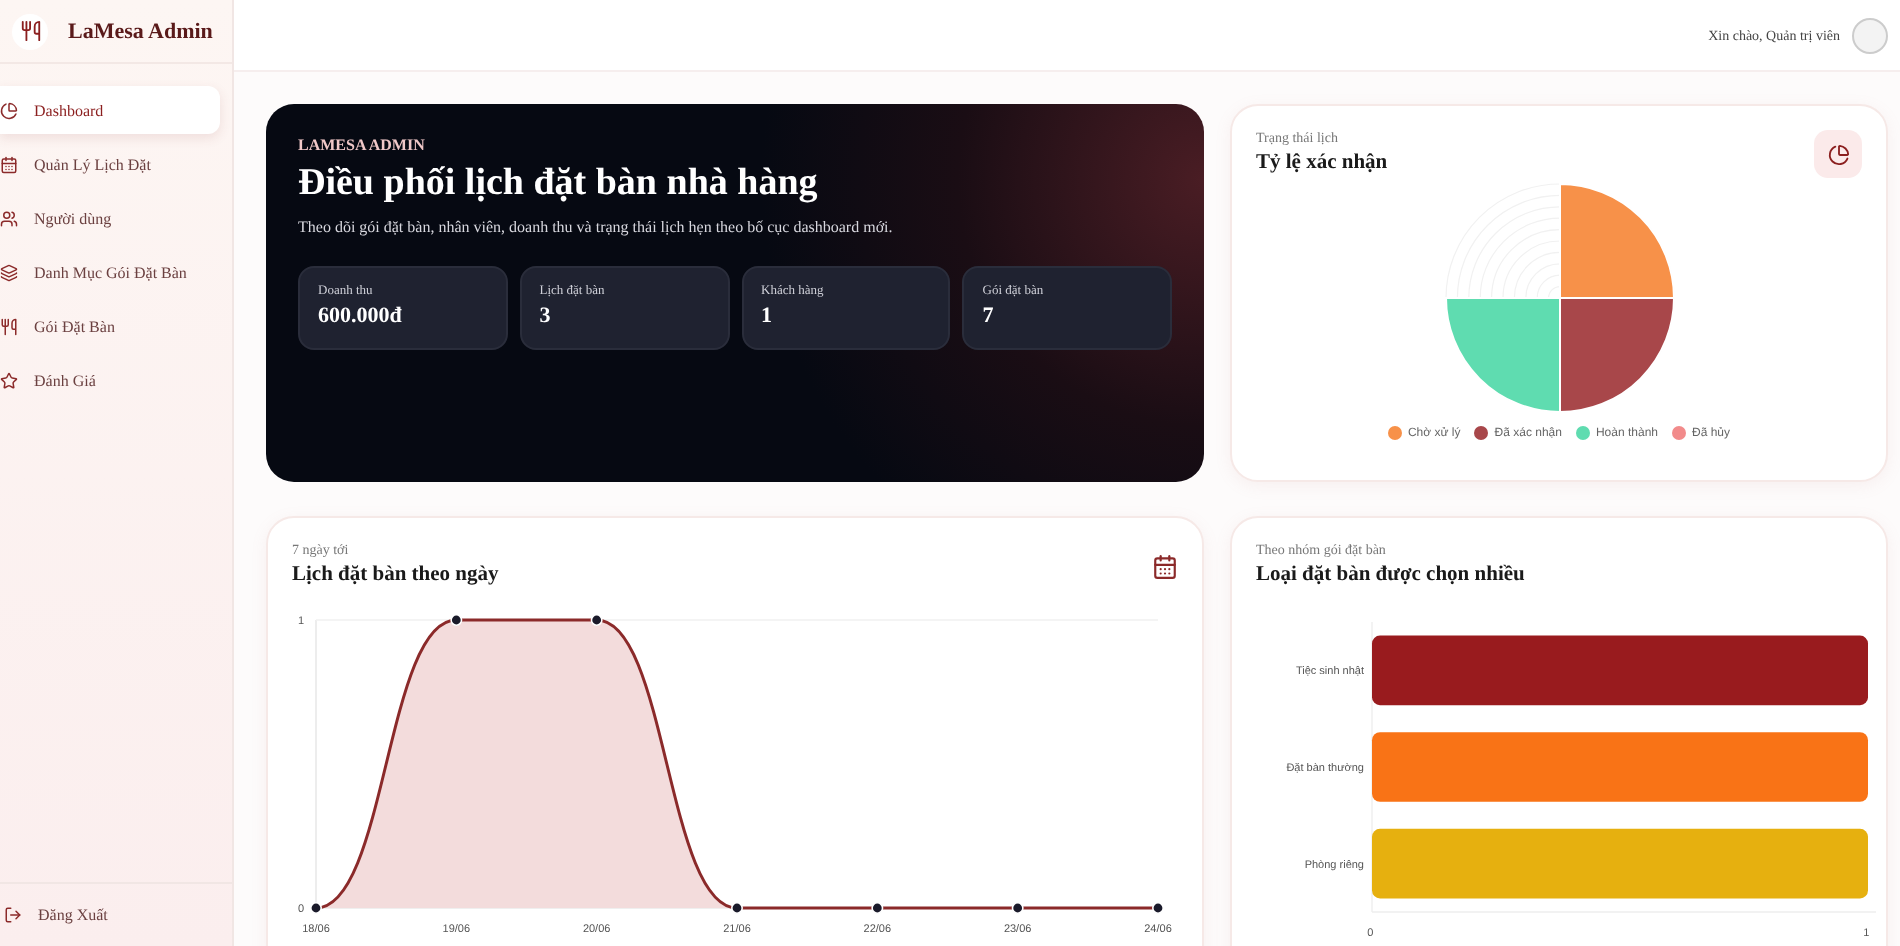 This screenshot has height=946, width=1900. I want to click on hero-subtitle: Theo dõi gói đặt bàn, nhân viên, doanh thu và trạng thái lịch hẹn theo bố cục dashboard mới., so click(596, 227).